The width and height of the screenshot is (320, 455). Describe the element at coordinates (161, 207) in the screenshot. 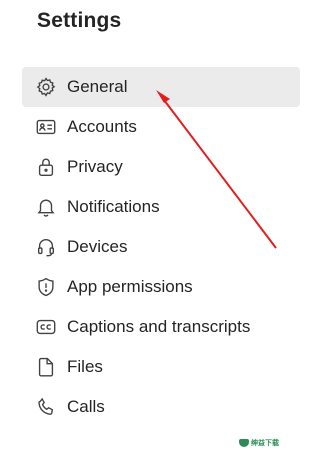

I see `menu-item-notifications: Notifications` at that location.